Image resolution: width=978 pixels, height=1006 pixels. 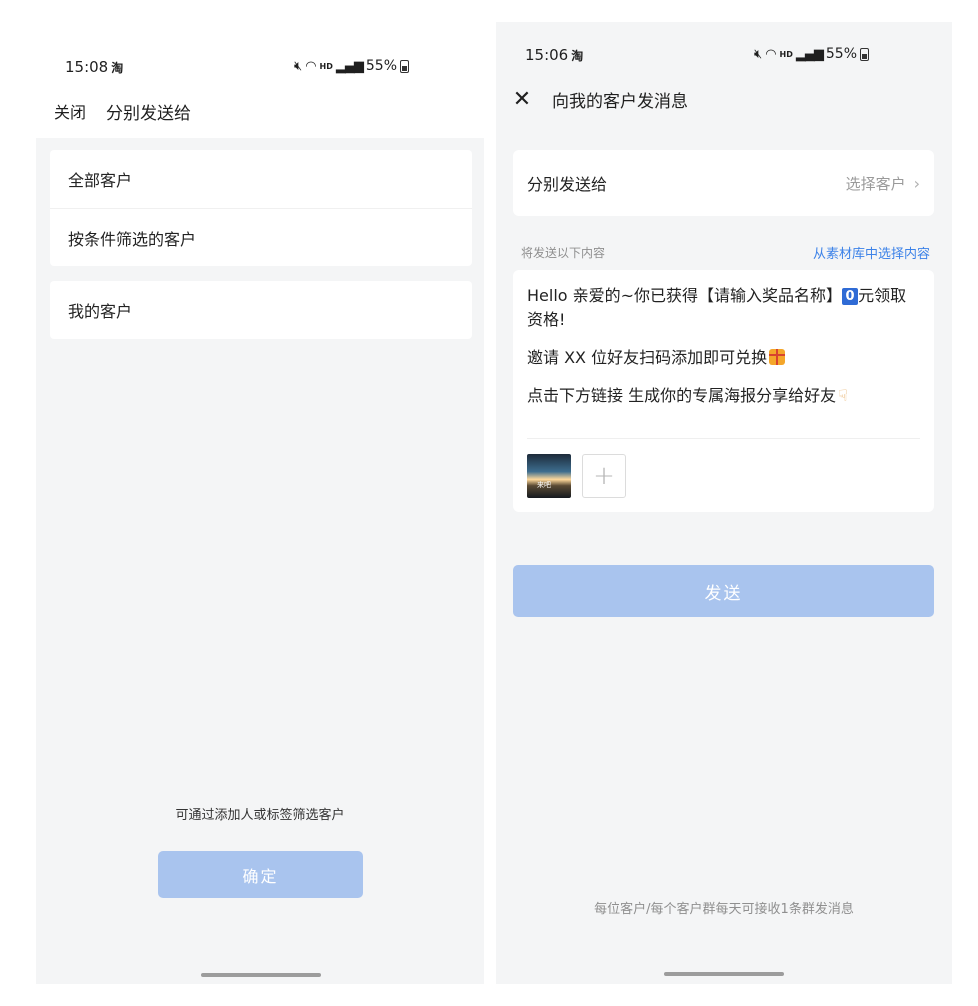 What do you see at coordinates (723, 308) in the screenshot?
I see `message-line-1: Hello 亲爱的~你已获得【请输入奖品名称】 0 元领取资格!` at bounding box center [723, 308].